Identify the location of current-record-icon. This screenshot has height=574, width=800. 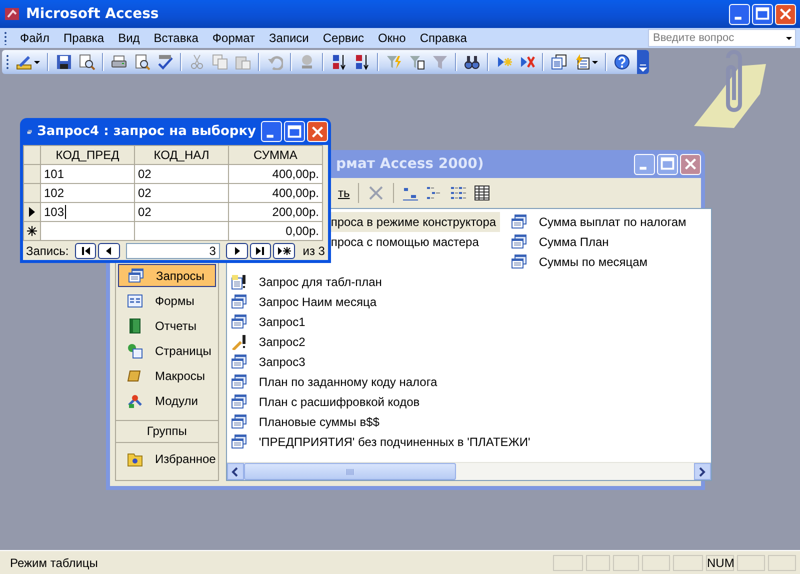
(32, 212).